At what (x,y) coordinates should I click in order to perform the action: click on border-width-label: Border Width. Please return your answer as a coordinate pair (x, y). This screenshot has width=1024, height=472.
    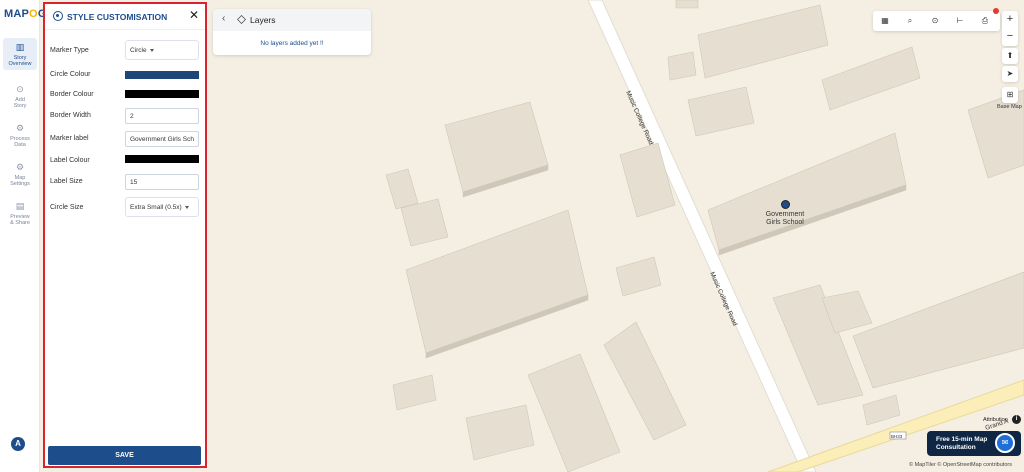
    Looking at the image, I should click on (70, 115).